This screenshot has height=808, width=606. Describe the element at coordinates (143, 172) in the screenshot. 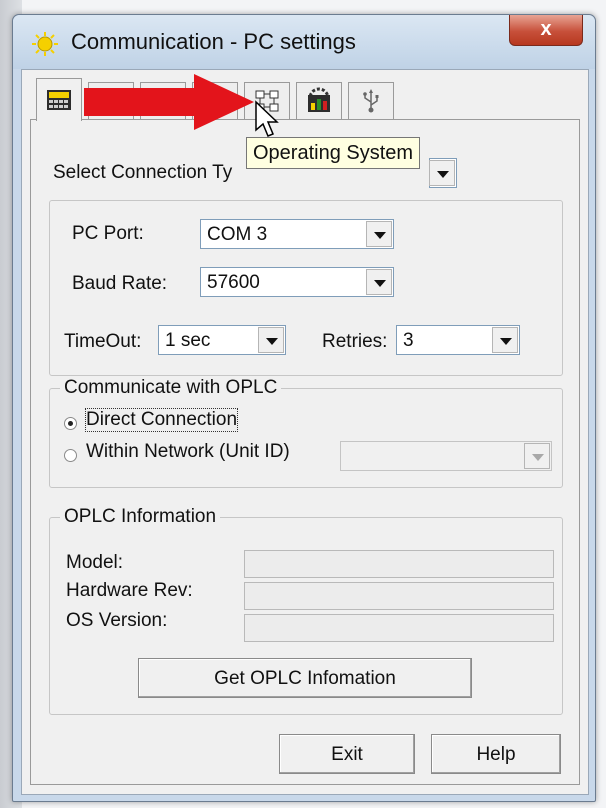

I see `connection-type-label: Select Connection Ty` at that location.